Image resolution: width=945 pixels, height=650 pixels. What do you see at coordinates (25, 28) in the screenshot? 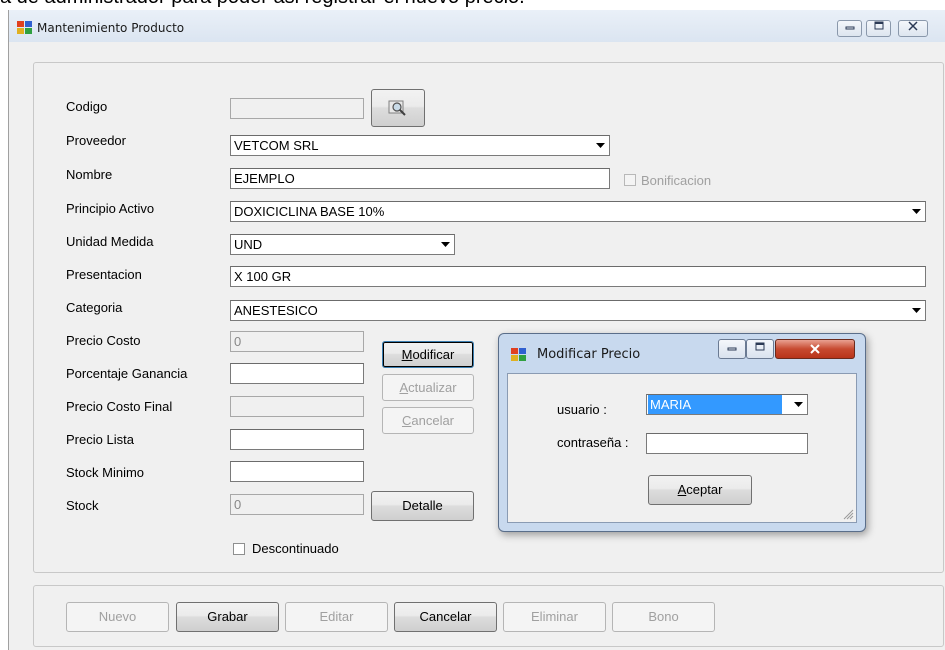
I see `app-icon` at bounding box center [25, 28].